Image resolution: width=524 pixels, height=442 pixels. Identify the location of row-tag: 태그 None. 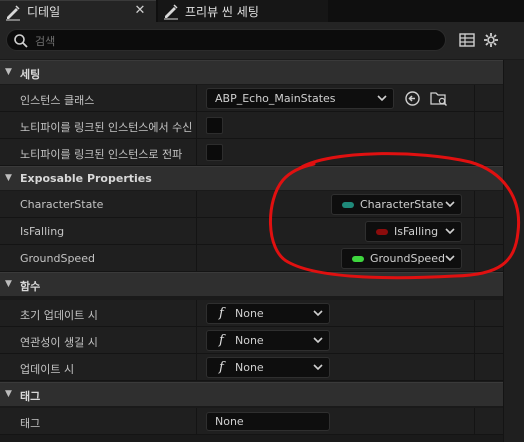
(251, 421).